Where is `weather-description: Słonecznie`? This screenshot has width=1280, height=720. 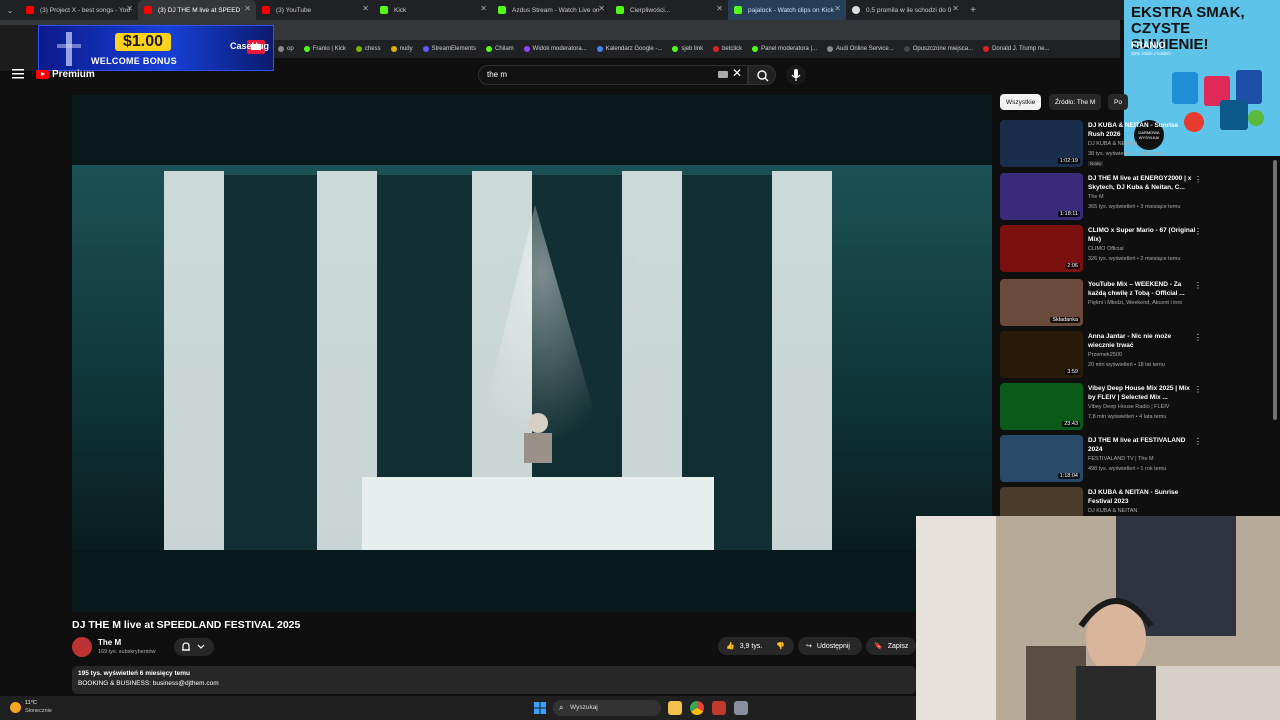
weather-description: Słonecznie is located at coordinates (38, 711).